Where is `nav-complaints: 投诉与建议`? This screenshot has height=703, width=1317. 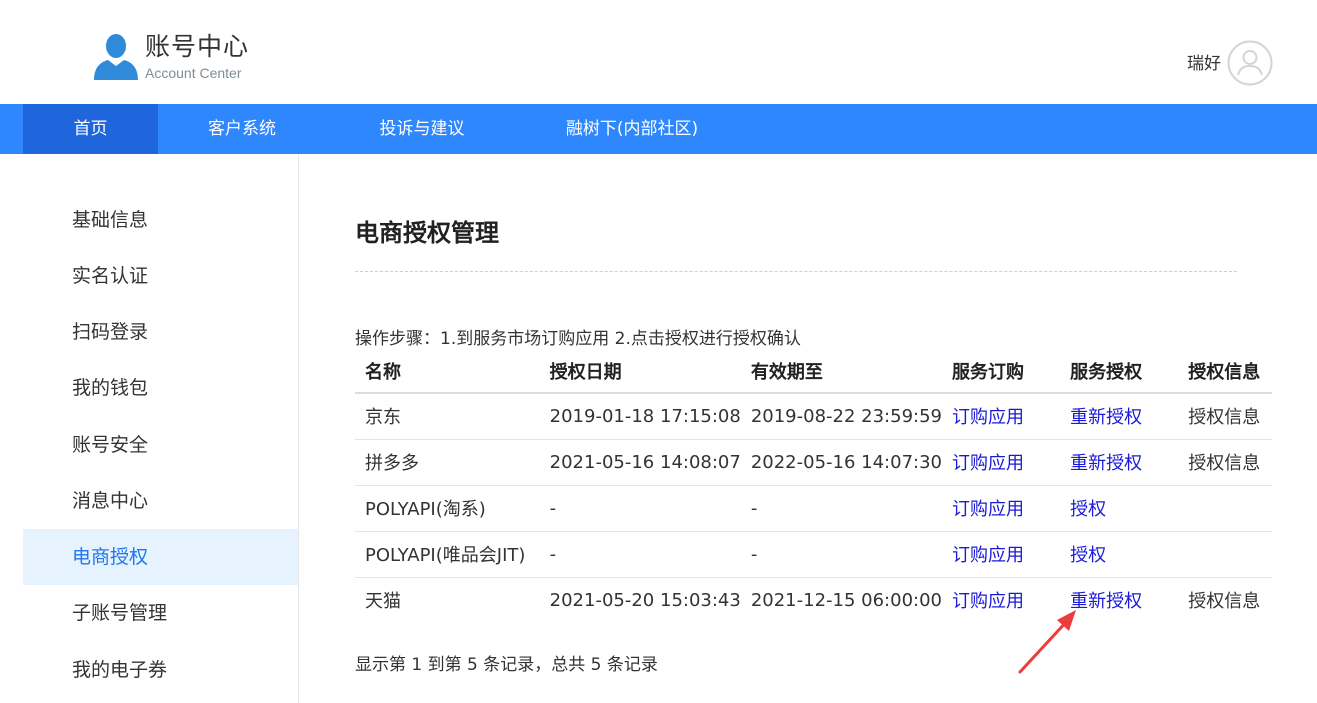
nav-complaints: 投诉与建议 is located at coordinates (422, 129).